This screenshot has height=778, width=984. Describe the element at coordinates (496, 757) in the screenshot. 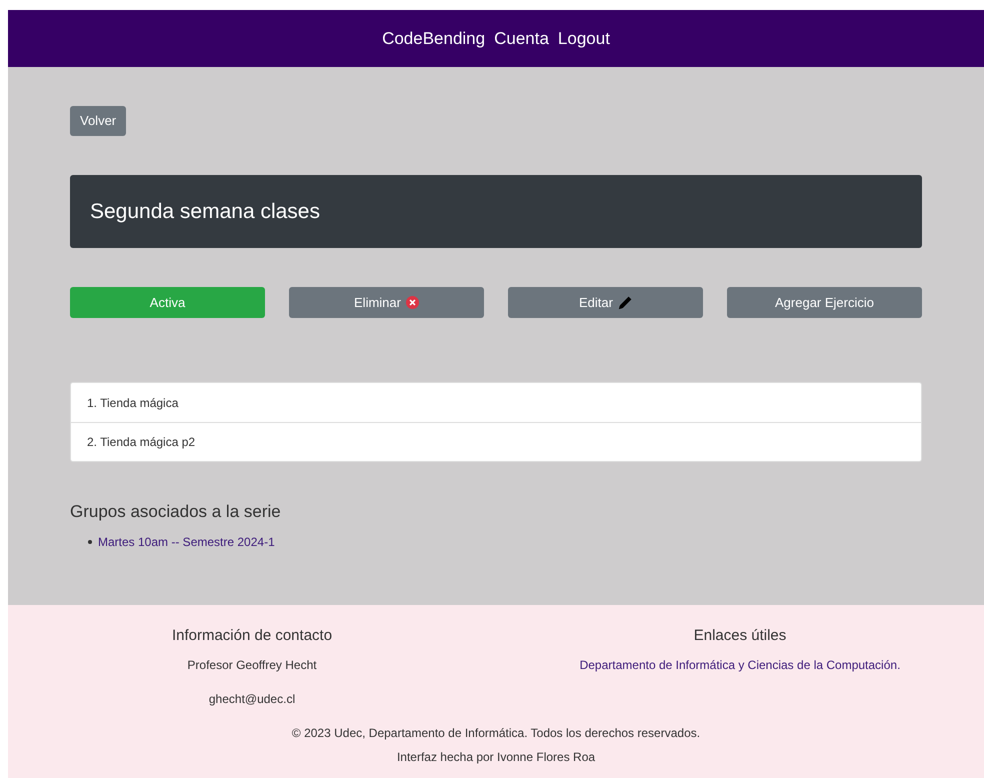

I see `credit-text: Interfaz hecha por Ivonne Flores Roa` at that location.